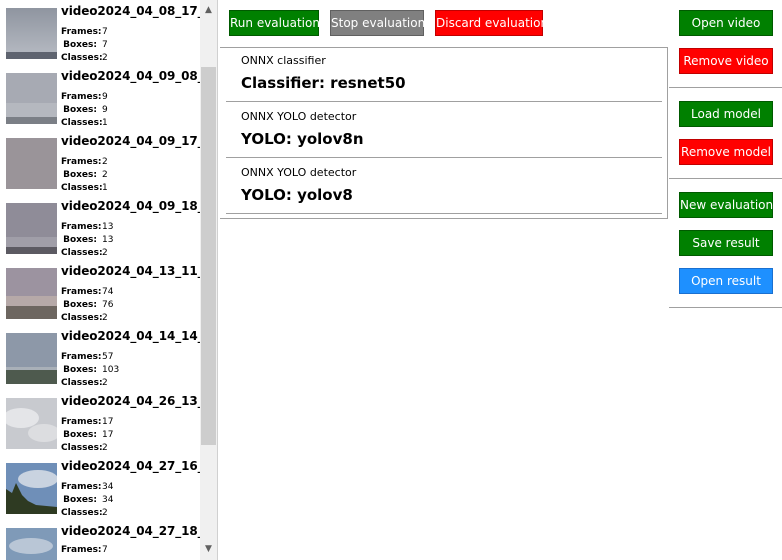 The width and height of the screenshot is (782, 560). I want to click on model-item: ONNX classifier Classifier: resnet50, so click(441, 75).